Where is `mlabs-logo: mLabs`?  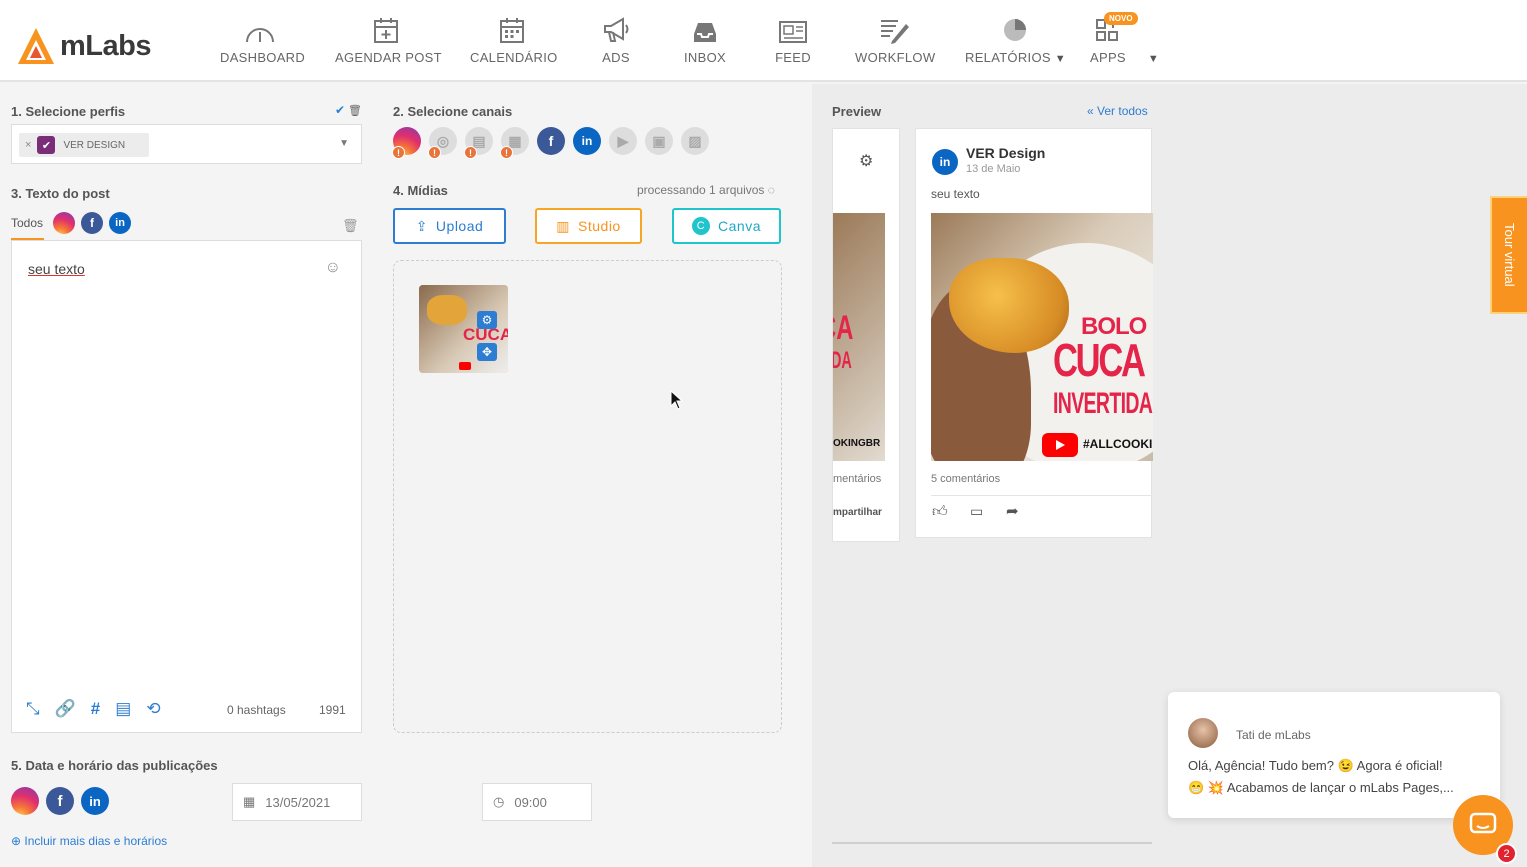
mlabs-logo: mLabs is located at coordinates (83, 46).